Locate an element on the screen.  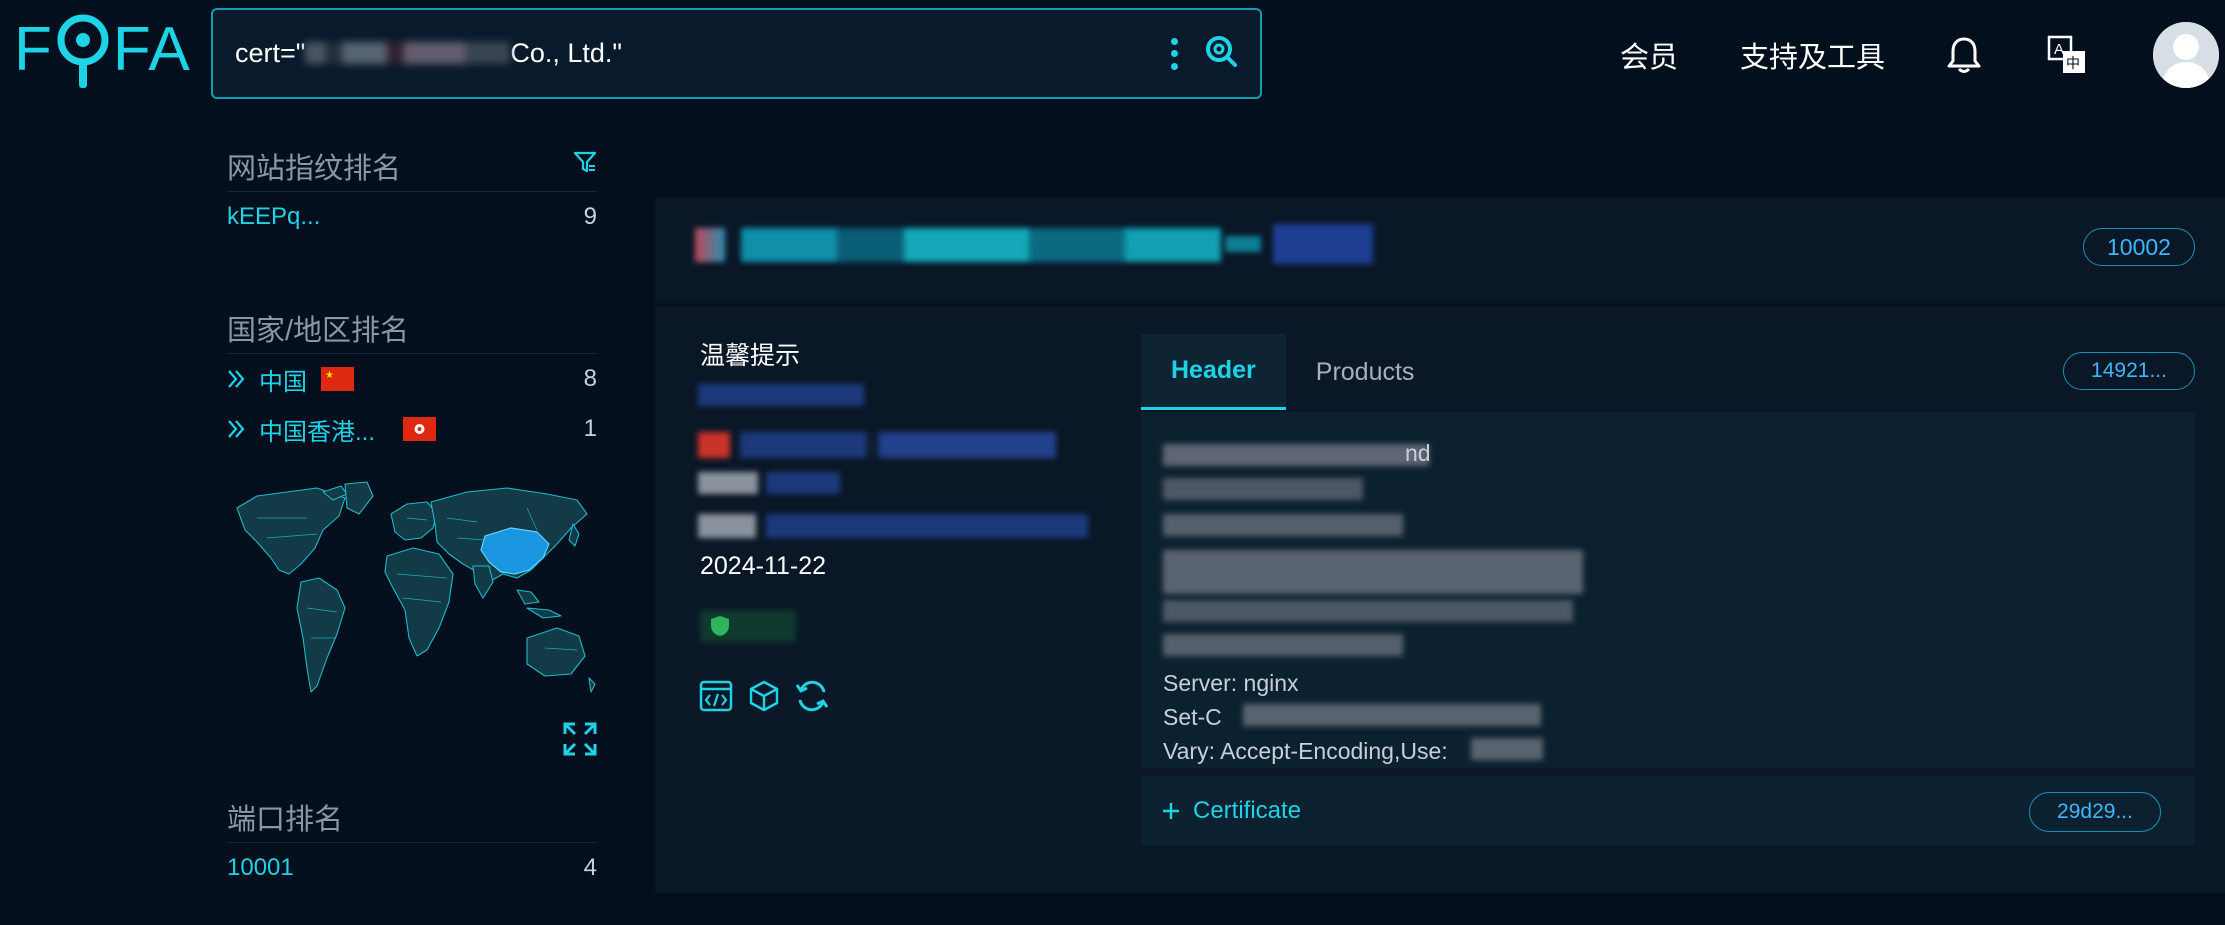
redacted-org-link is located at coordinates (927, 526).